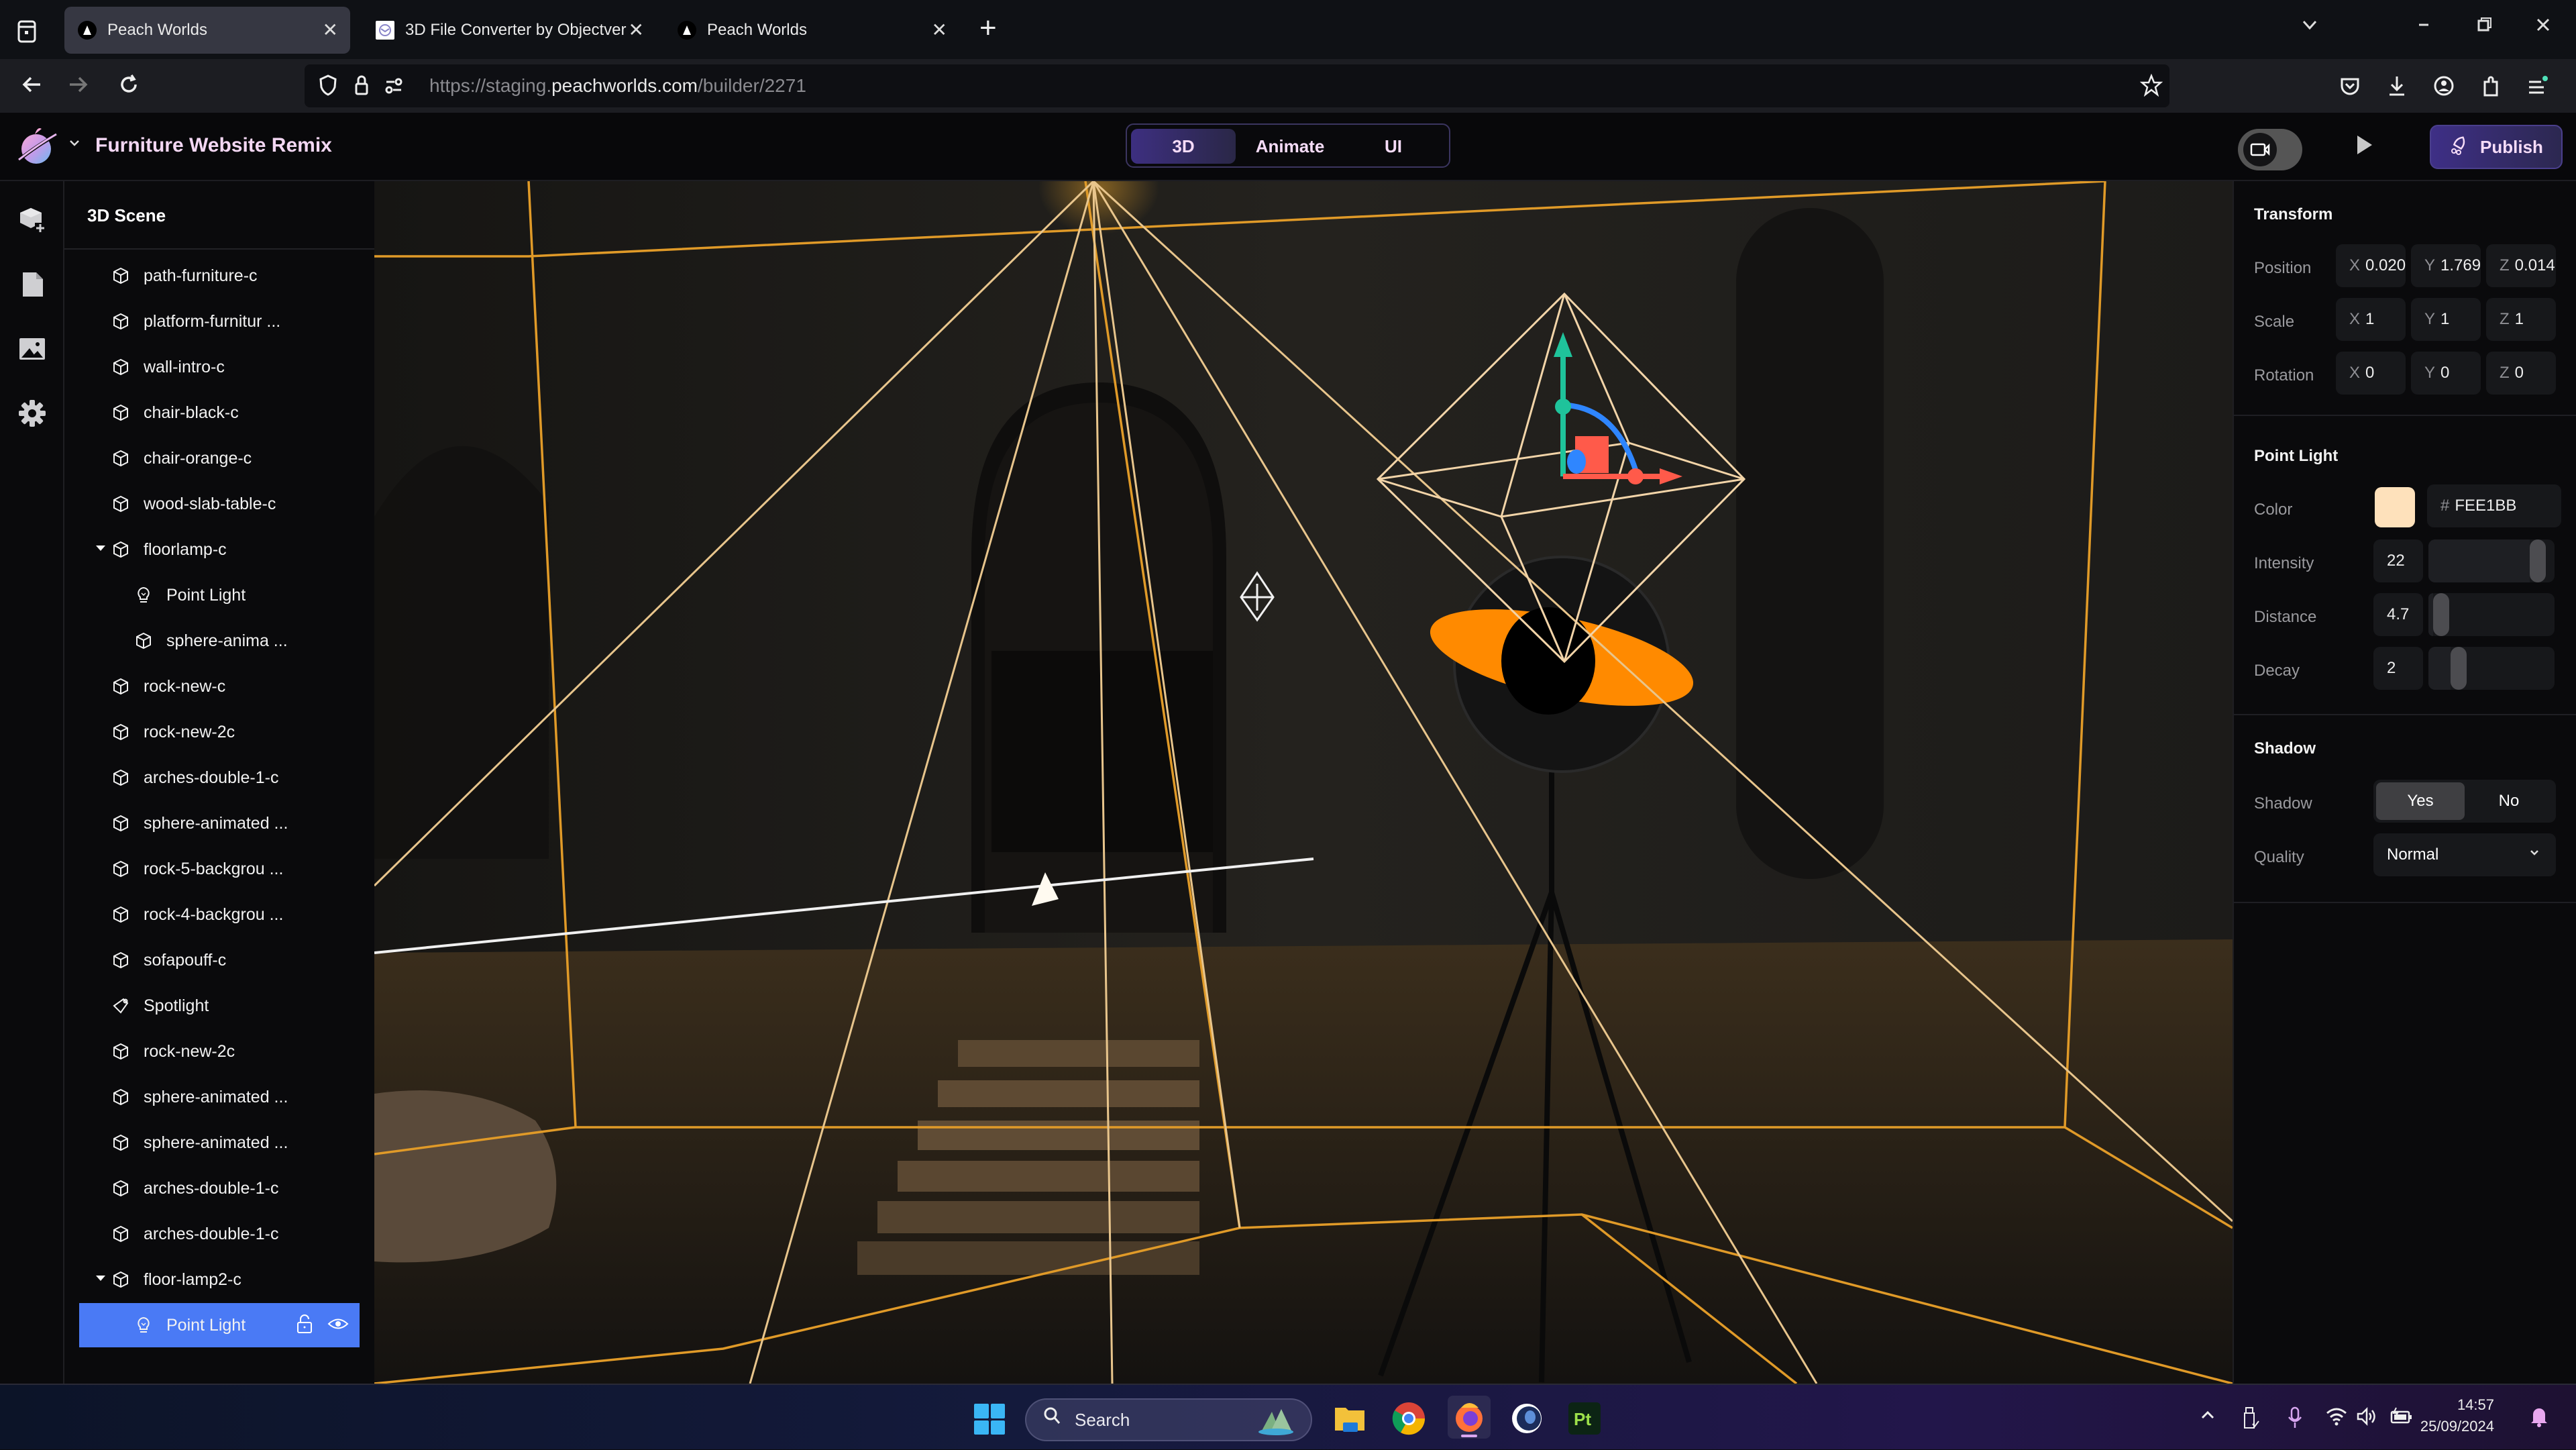 The width and height of the screenshot is (2576, 1450). What do you see at coordinates (1409, 1418) in the screenshot?
I see `chrome-icon` at bounding box center [1409, 1418].